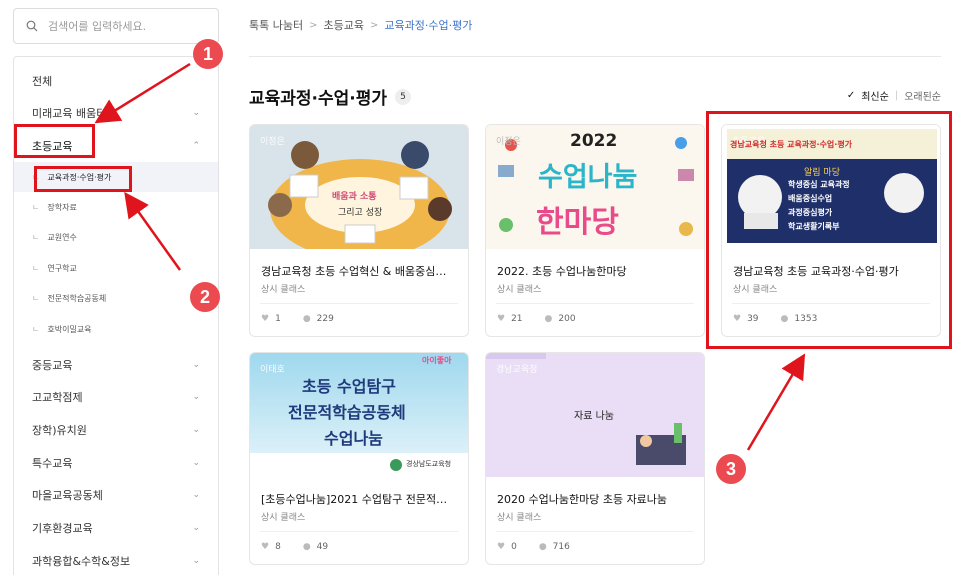 This screenshot has height=575, width=966. Describe the element at coordinates (116, 365) in the screenshot. I see `sidebar-item-secondary: 중등교육 ⌄` at that location.